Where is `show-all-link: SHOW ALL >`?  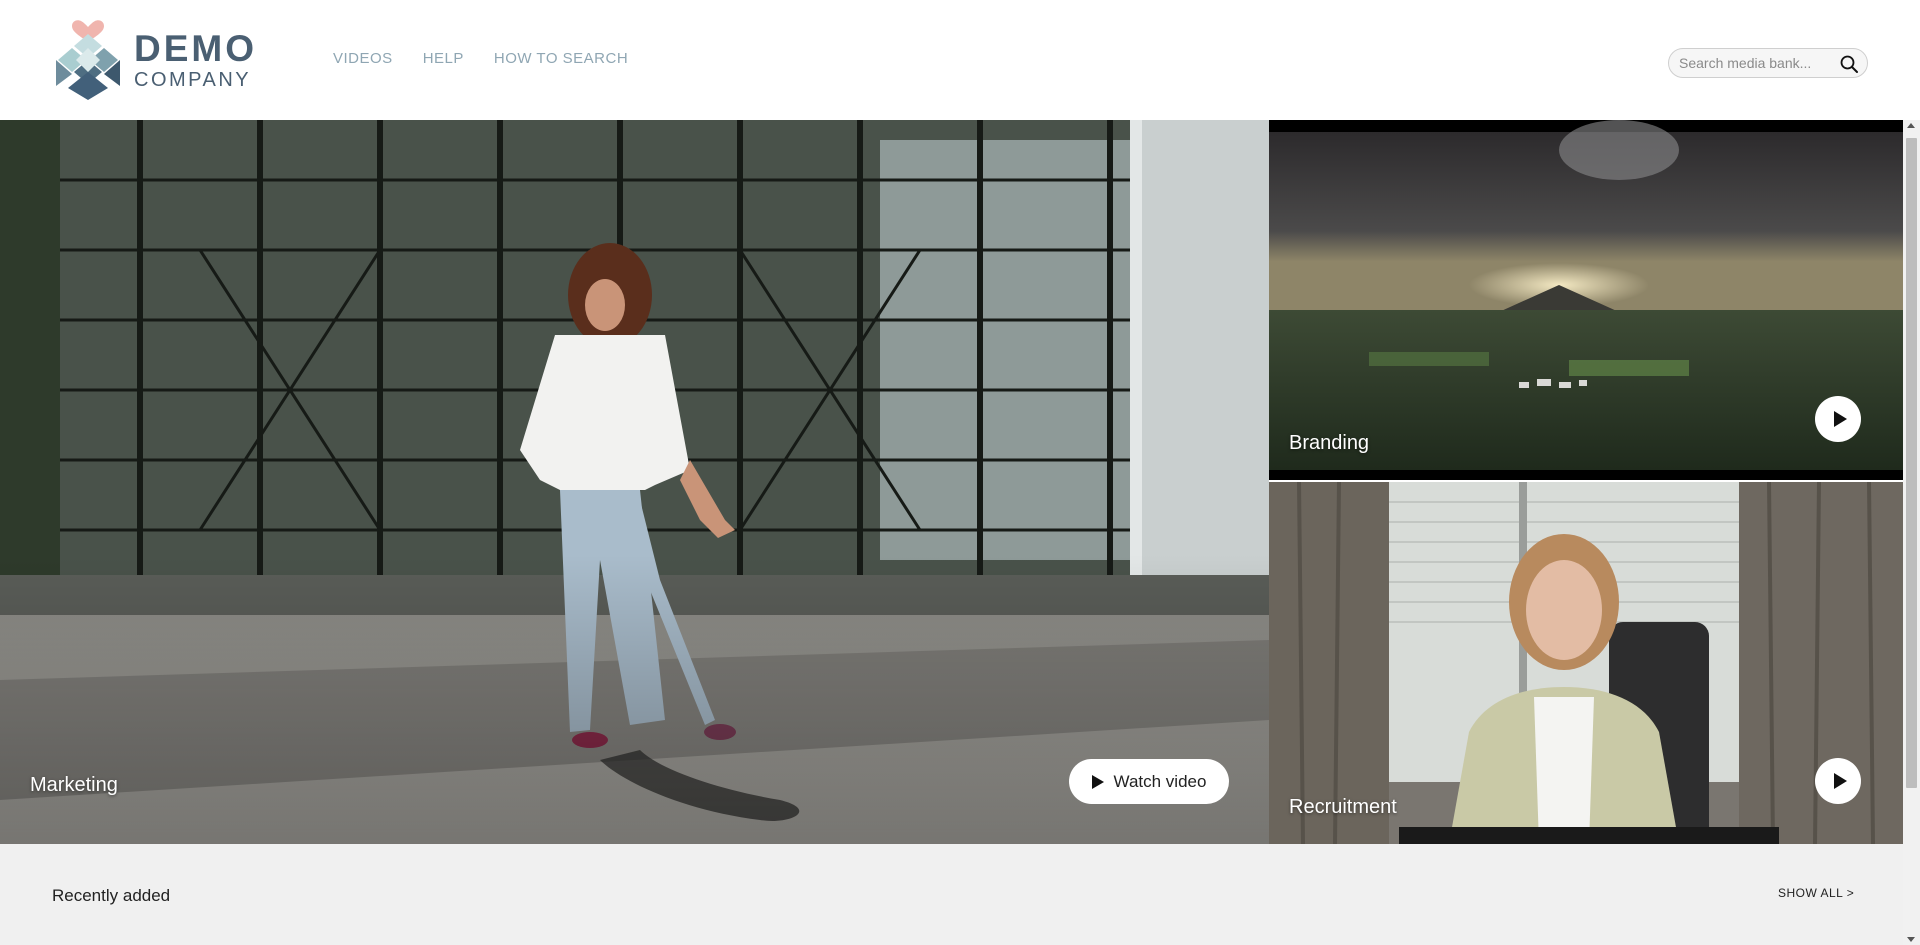
show-all-link: SHOW ALL > is located at coordinates (1816, 893).